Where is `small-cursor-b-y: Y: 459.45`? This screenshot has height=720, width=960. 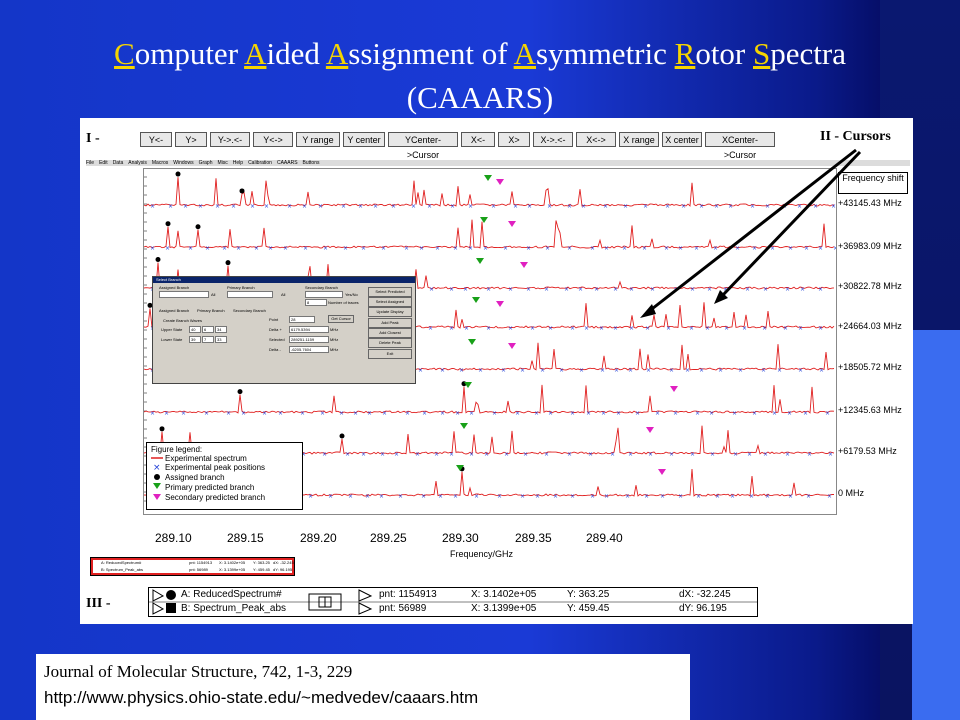
small-cursor-b-y: Y: 459.45 is located at coordinates (261, 569).